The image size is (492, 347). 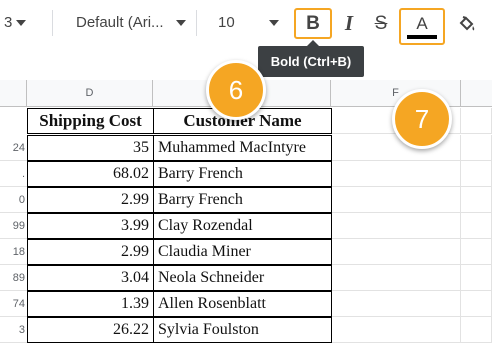 What do you see at coordinates (226, 22) in the screenshot?
I see `font-size-value: 10` at bounding box center [226, 22].